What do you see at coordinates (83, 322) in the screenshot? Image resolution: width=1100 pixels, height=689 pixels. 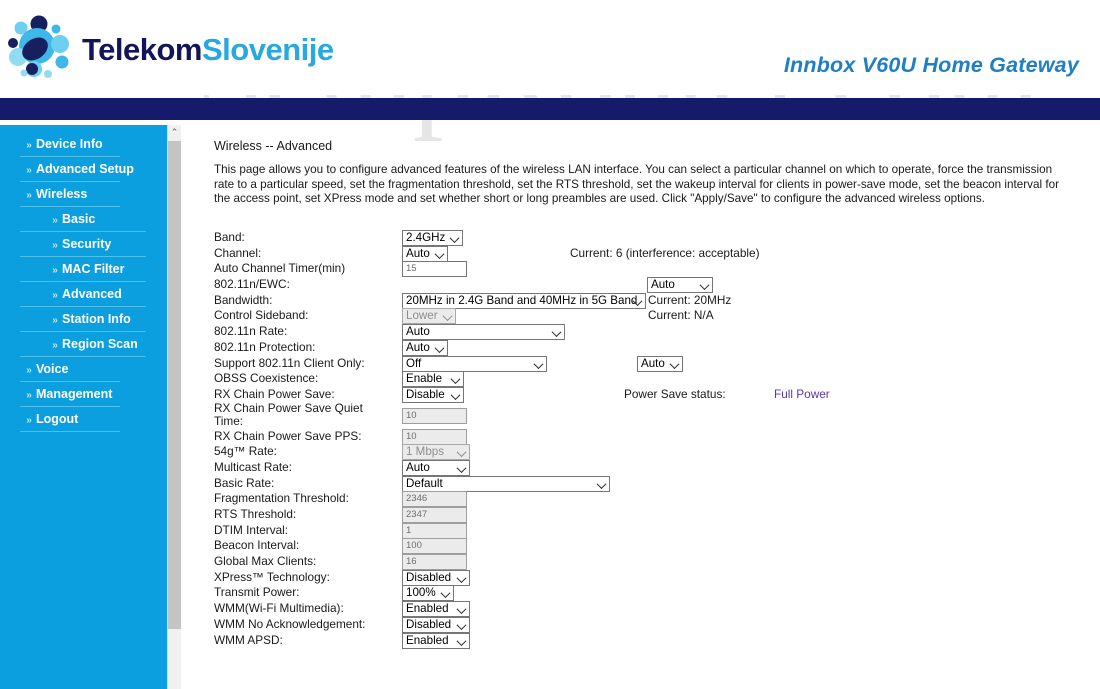 I see `sidebar-item-station-info: » Station Info` at bounding box center [83, 322].